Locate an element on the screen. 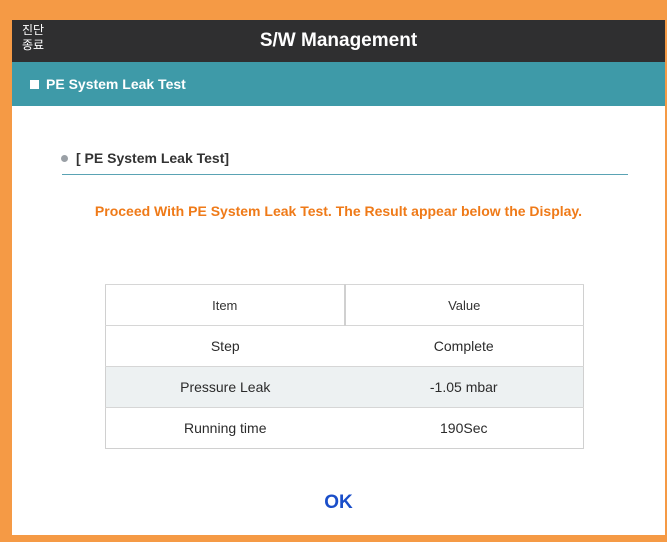 The width and height of the screenshot is (667, 542). table-row: Pressure Leak -1.05 mbar is located at coordinates (344, 387).